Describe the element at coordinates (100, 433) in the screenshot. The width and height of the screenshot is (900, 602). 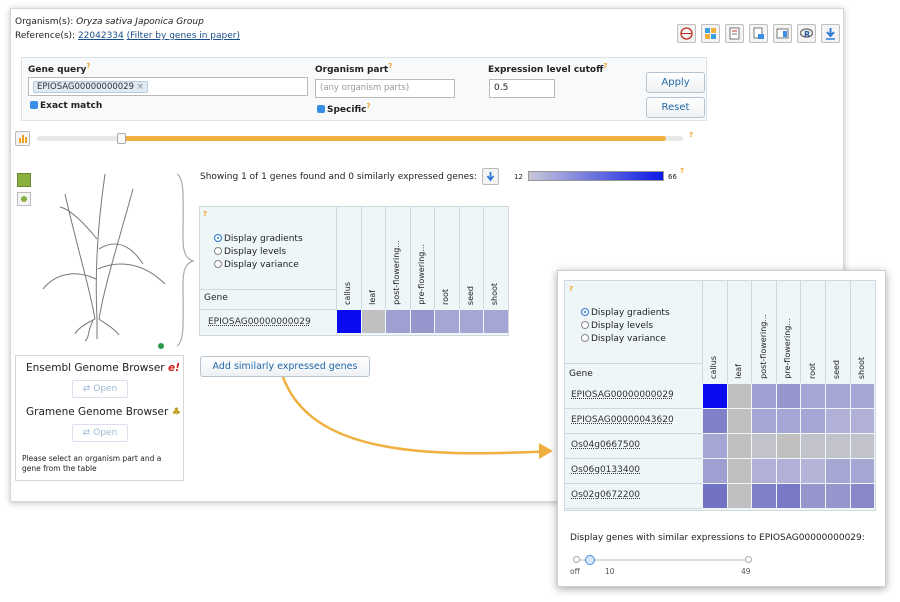
I see `gramene-open-button: ⇄ Open` at that location.